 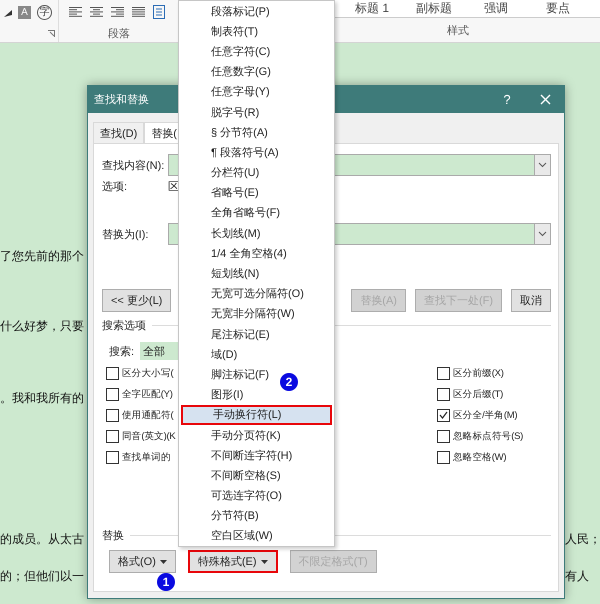 I want to click on checkbox-label: 忽略空格(W), so click(x=479, y=457).